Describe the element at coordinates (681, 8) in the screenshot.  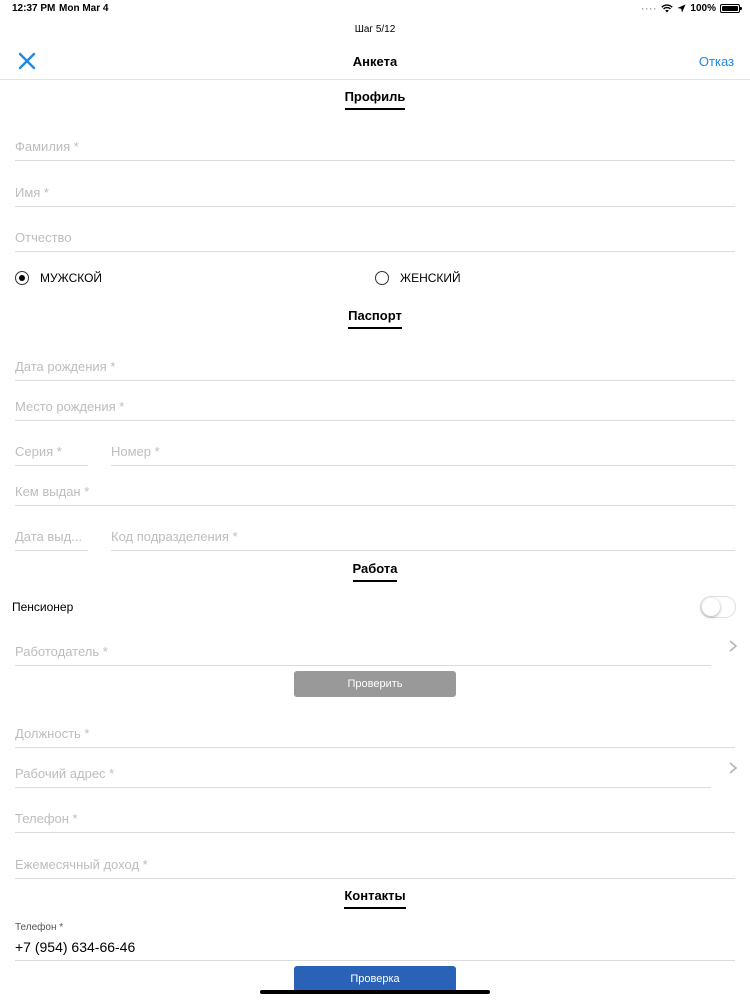
I see `location-arrow-icon` at that location.